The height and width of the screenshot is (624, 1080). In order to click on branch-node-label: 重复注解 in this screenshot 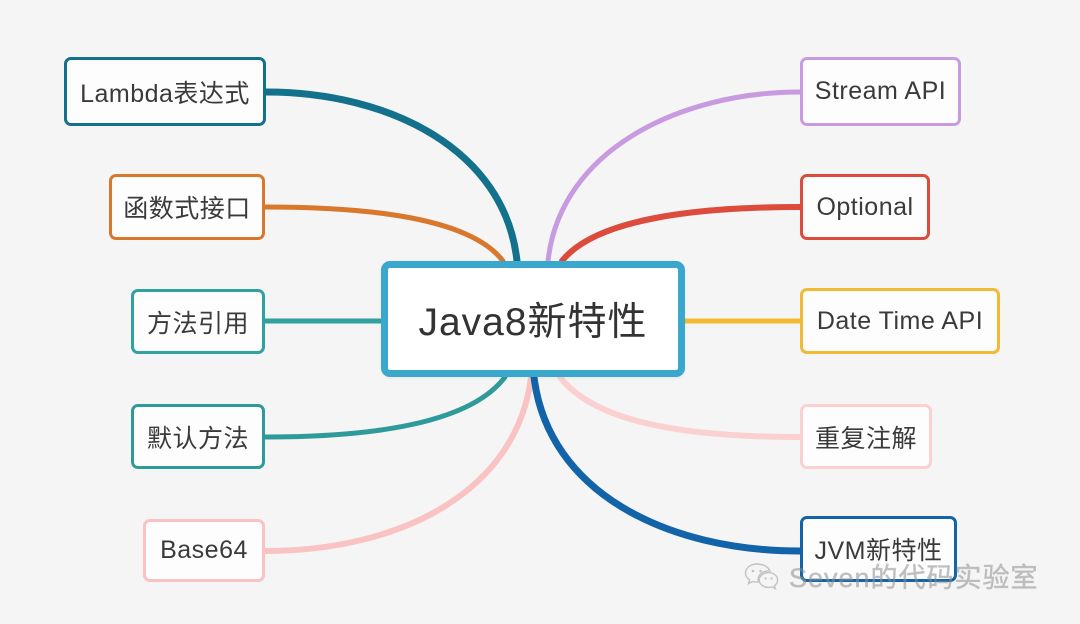, I will do `click(865, 438)`.